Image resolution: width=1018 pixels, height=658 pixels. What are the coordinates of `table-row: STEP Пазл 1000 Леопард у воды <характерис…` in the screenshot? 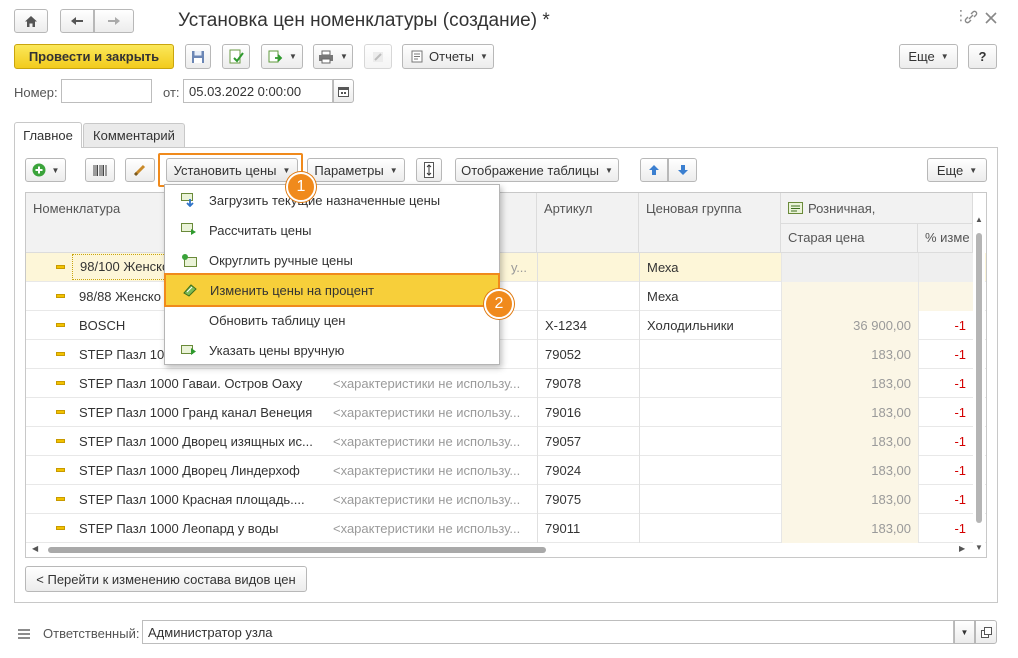 It's located at (506, 528).